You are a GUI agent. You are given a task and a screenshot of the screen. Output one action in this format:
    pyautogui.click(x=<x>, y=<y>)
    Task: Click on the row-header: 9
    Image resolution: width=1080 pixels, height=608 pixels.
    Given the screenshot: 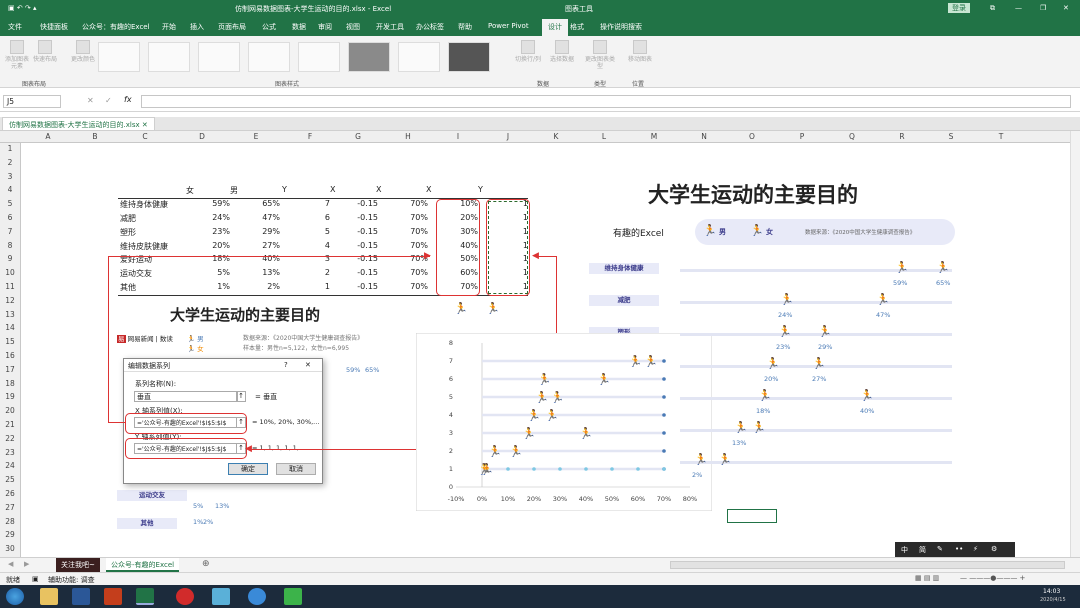 What is the action you would take?
    pyautogui.click(x=10, y=258)
    